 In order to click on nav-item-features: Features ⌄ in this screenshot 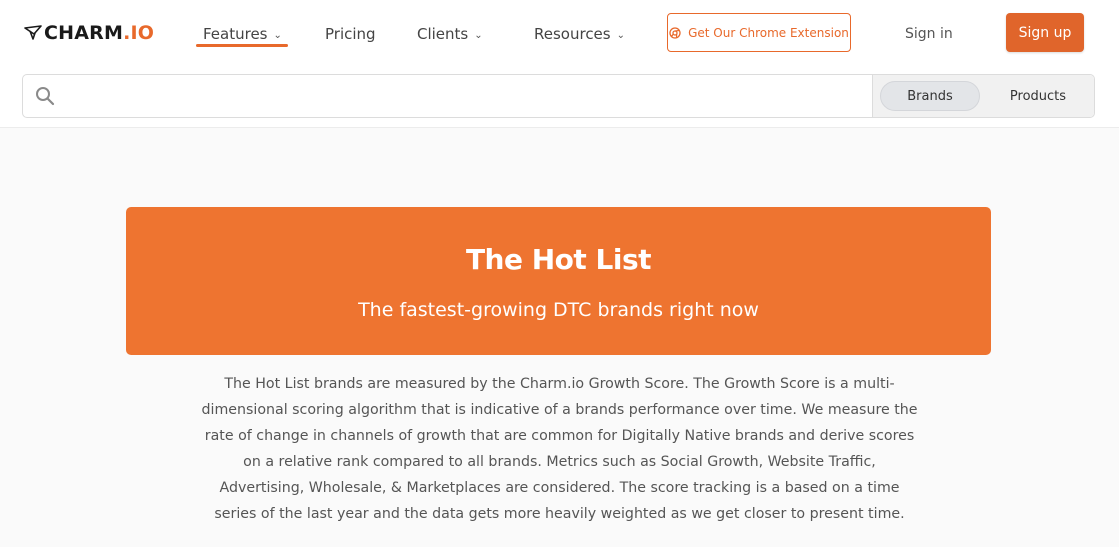, I will do `click(242, 34)`.